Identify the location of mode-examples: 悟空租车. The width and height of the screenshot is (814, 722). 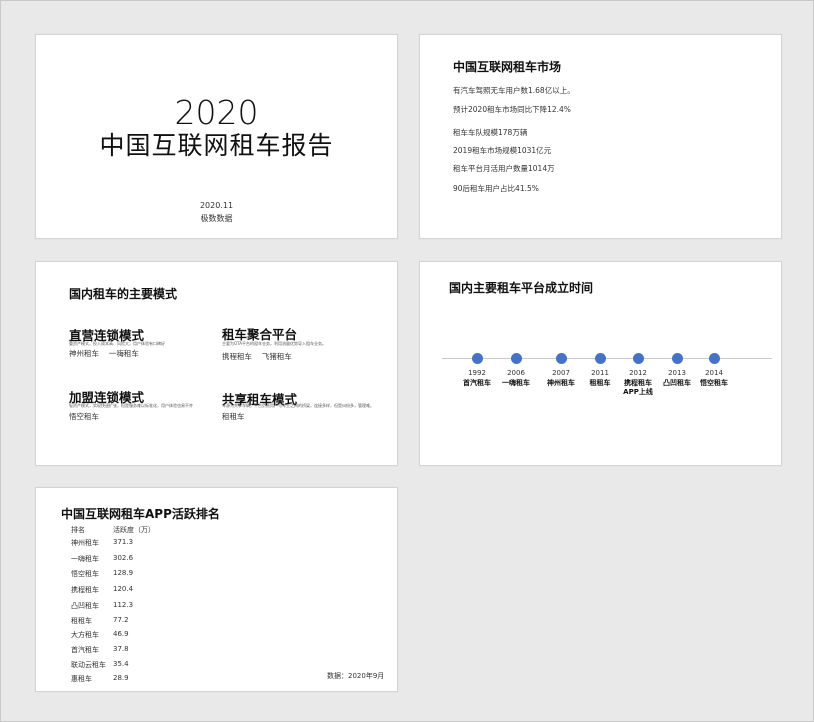
(84, 416).